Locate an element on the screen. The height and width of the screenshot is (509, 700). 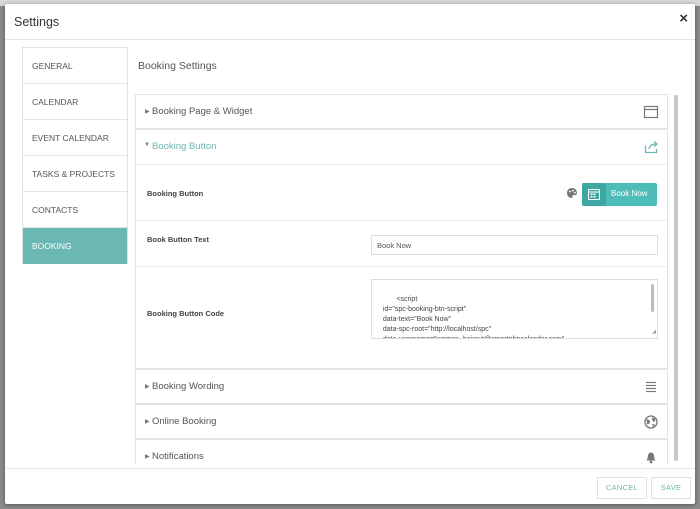
row-label: Booking Button is located at coordinates (175, 193).